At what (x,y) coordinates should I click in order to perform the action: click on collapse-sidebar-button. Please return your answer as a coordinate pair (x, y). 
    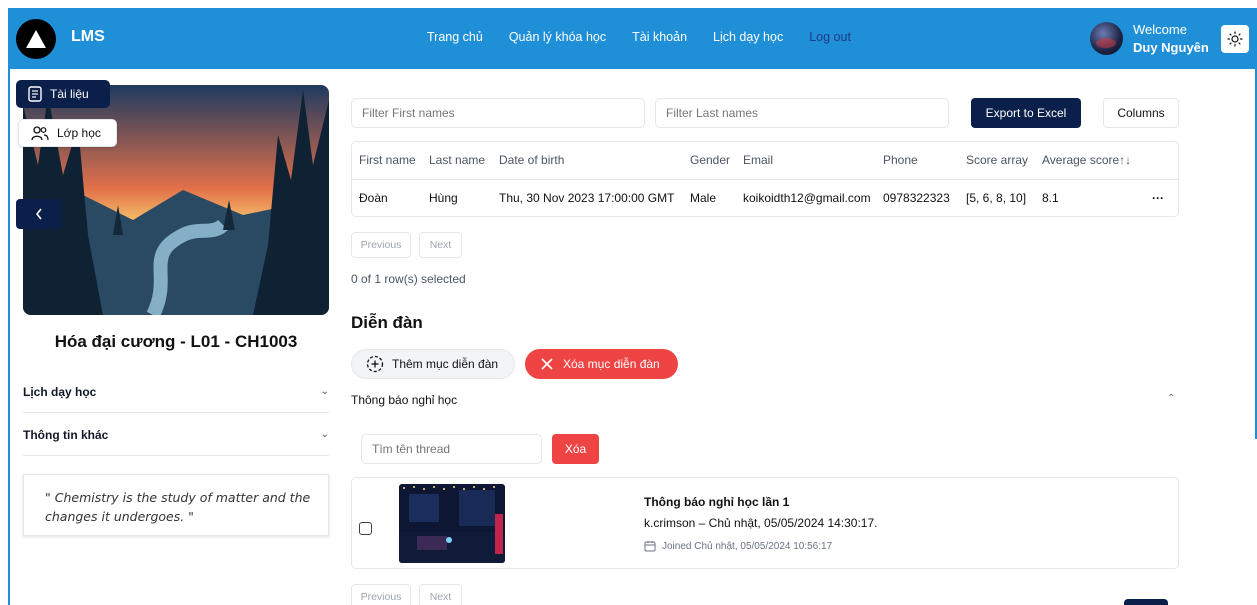
    Looking at the image, I should click on (39, 214).